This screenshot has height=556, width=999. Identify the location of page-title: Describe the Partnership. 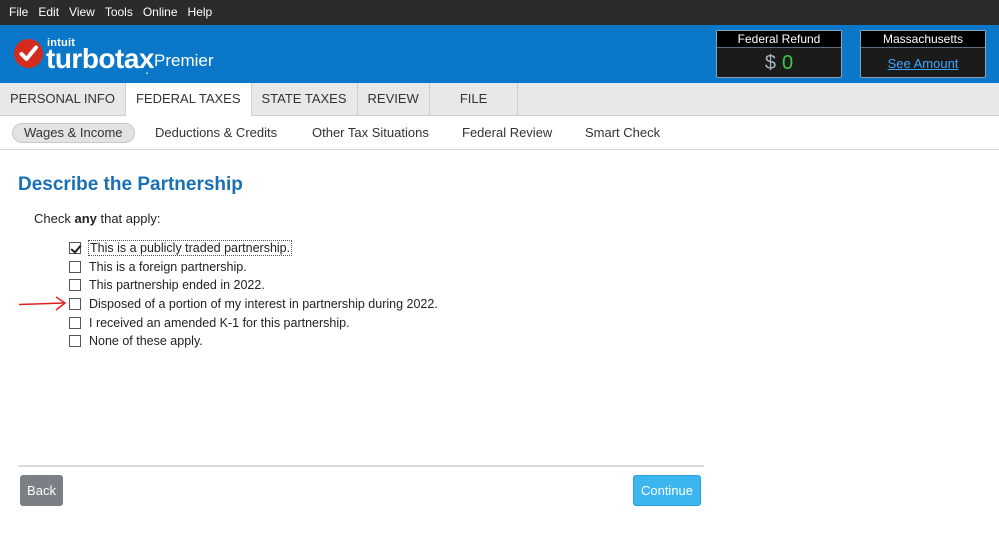
(130, 184).